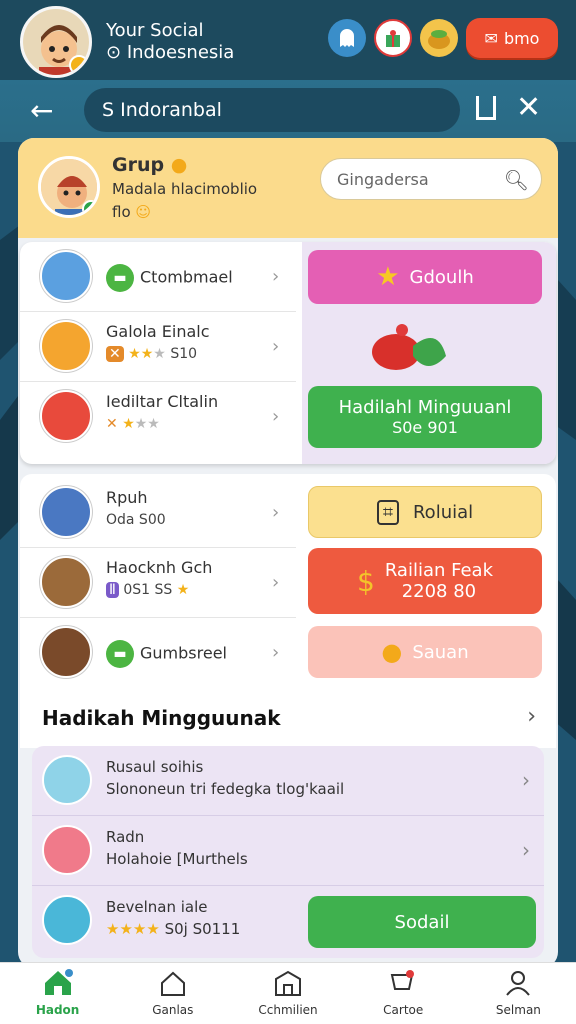 This screenshot has height=1024, width=576. What do you see at coordinates (528, 107) in the screenshot?
I see `close-icon: ✕` at bounding box center [528, 107].